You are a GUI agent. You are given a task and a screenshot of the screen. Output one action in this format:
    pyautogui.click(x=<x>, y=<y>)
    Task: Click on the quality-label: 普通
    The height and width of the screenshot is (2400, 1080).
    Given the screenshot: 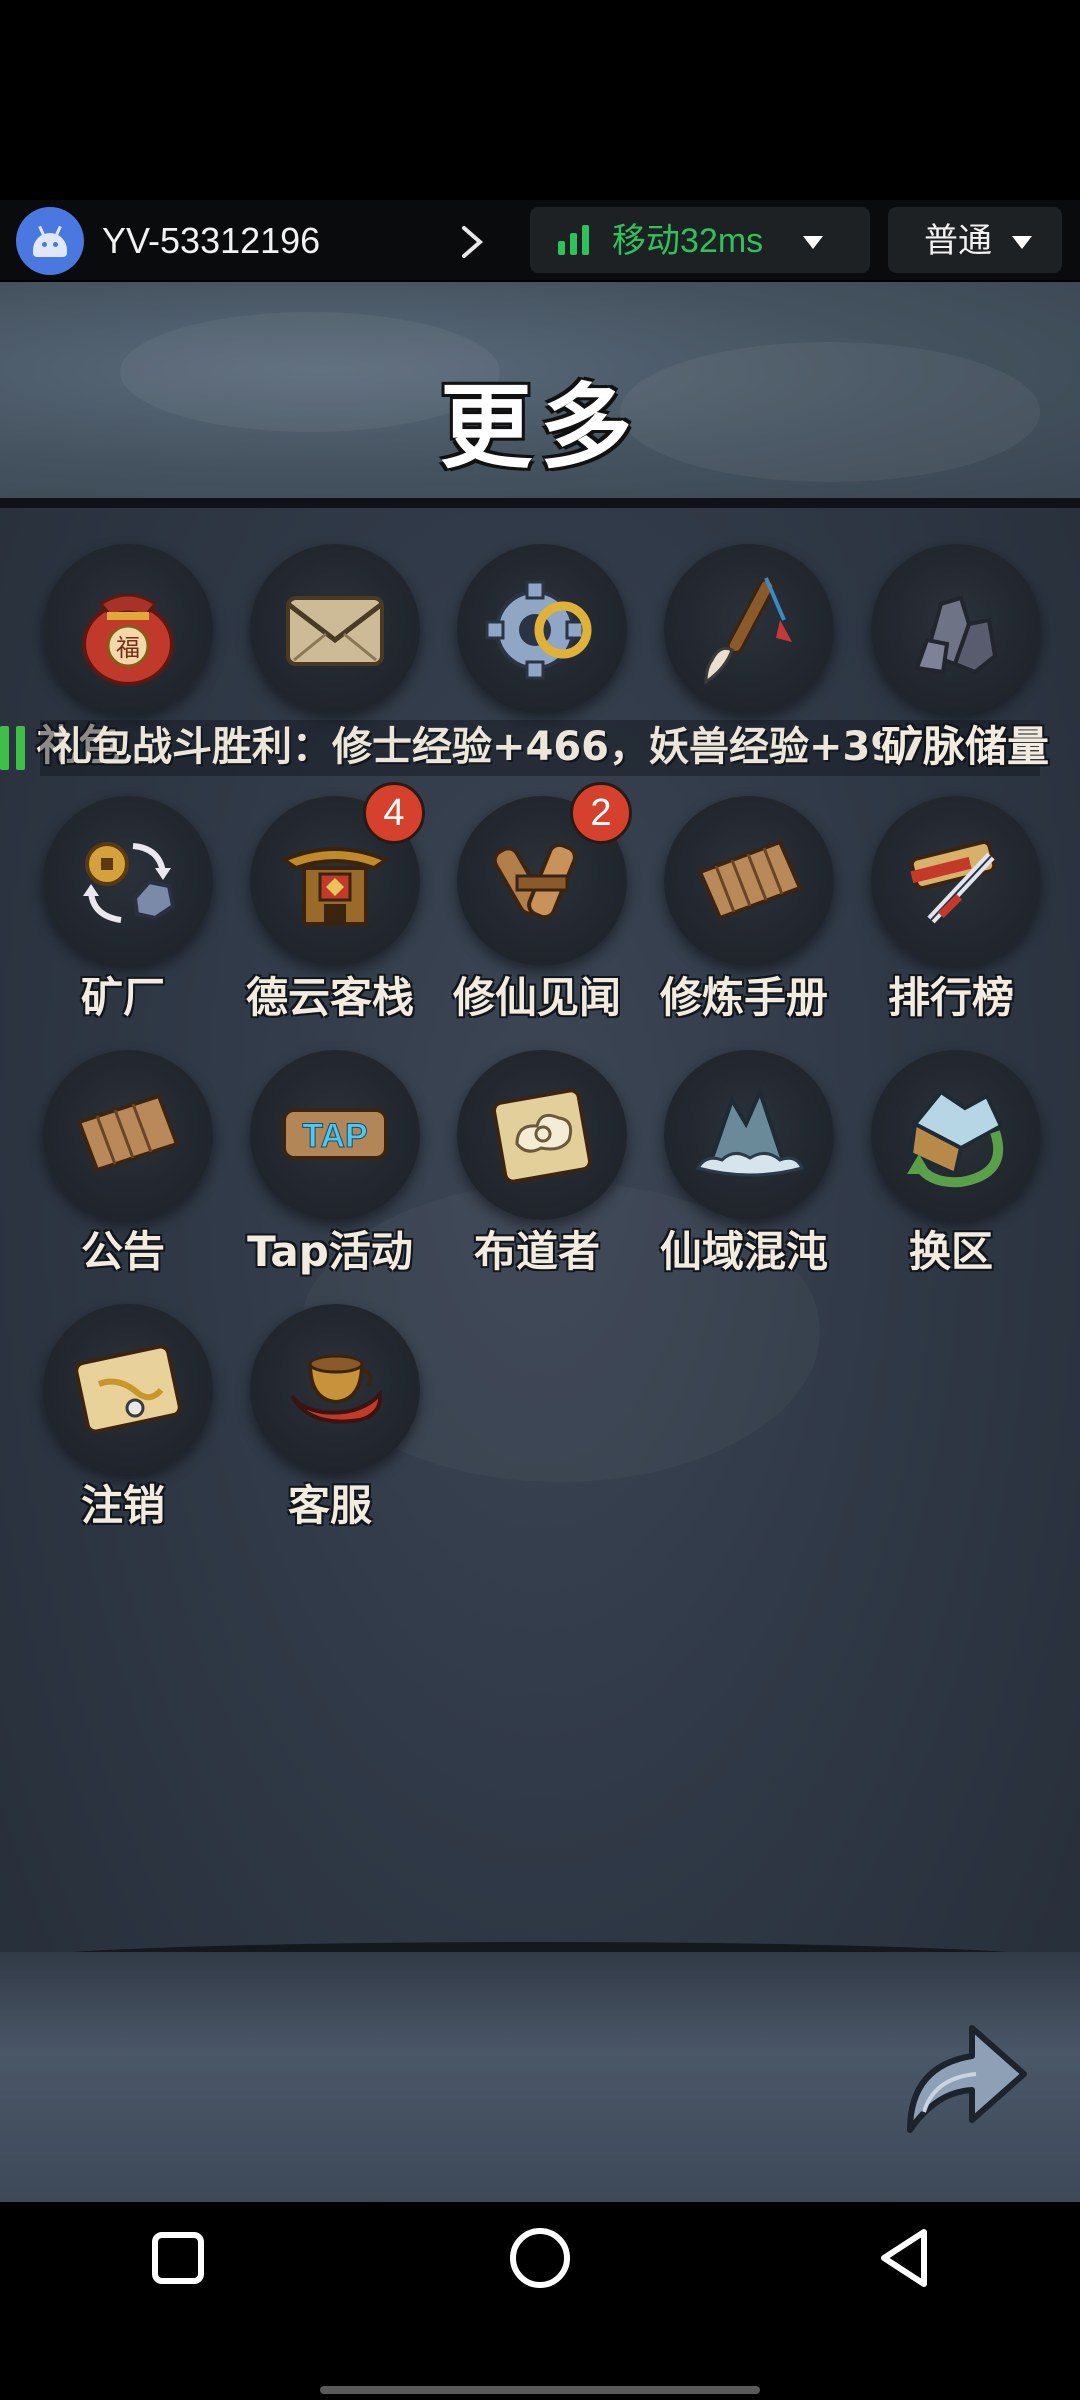 What is the action you would take?
    pyautogui.click(x=958, y=241)
    